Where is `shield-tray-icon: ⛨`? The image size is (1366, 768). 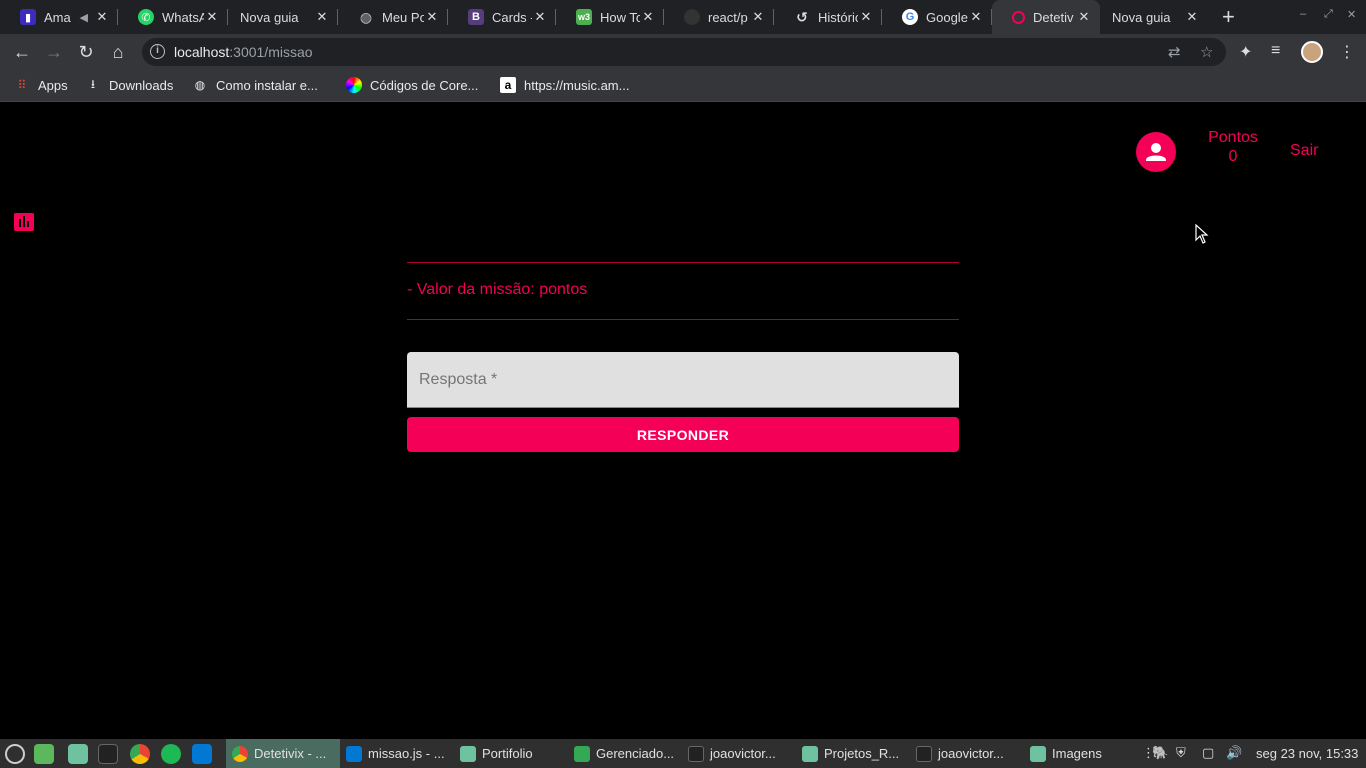 shield-tray-icon: ⛨ is located at coordinates (1181, 753).